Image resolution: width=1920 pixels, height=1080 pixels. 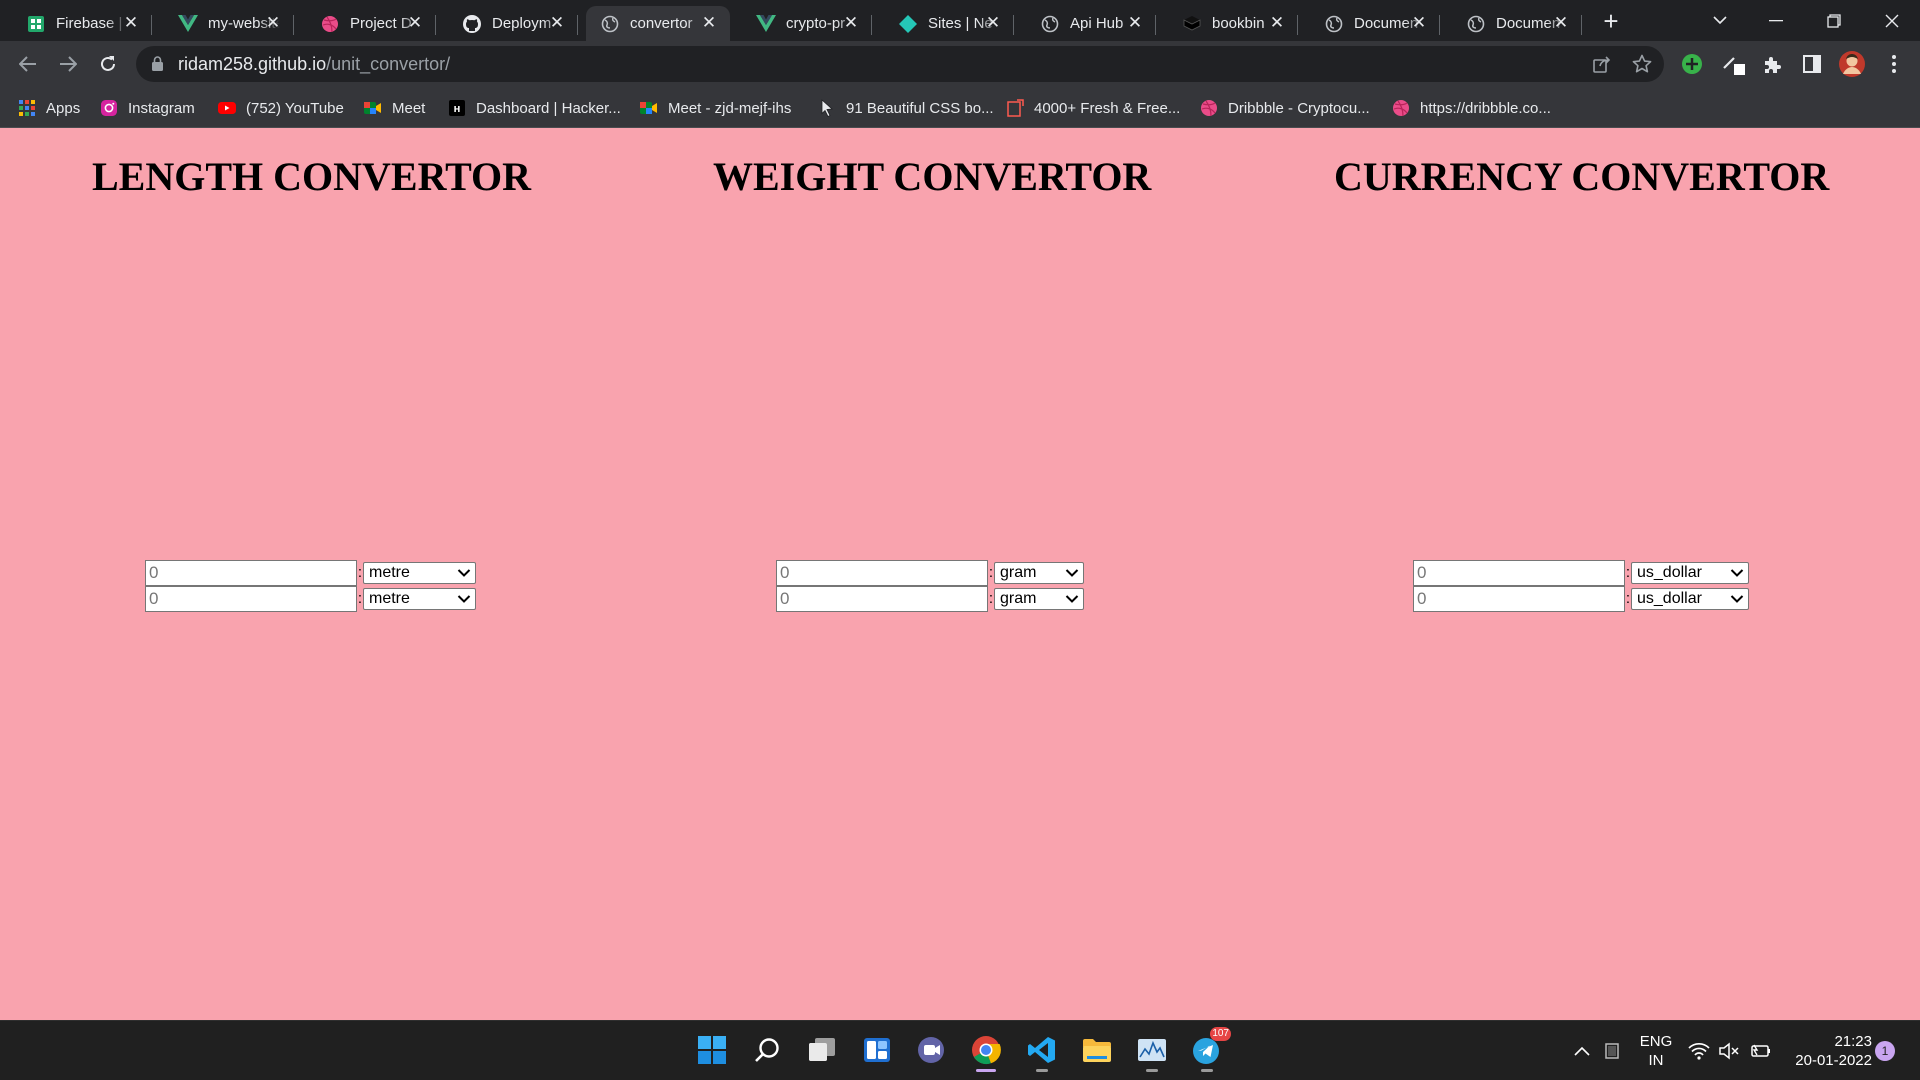 What do you see at coordinates (1611, 22) in the screenshot?
I see `new-tab-plus-icon: +` at bounding box center [1611, 22].